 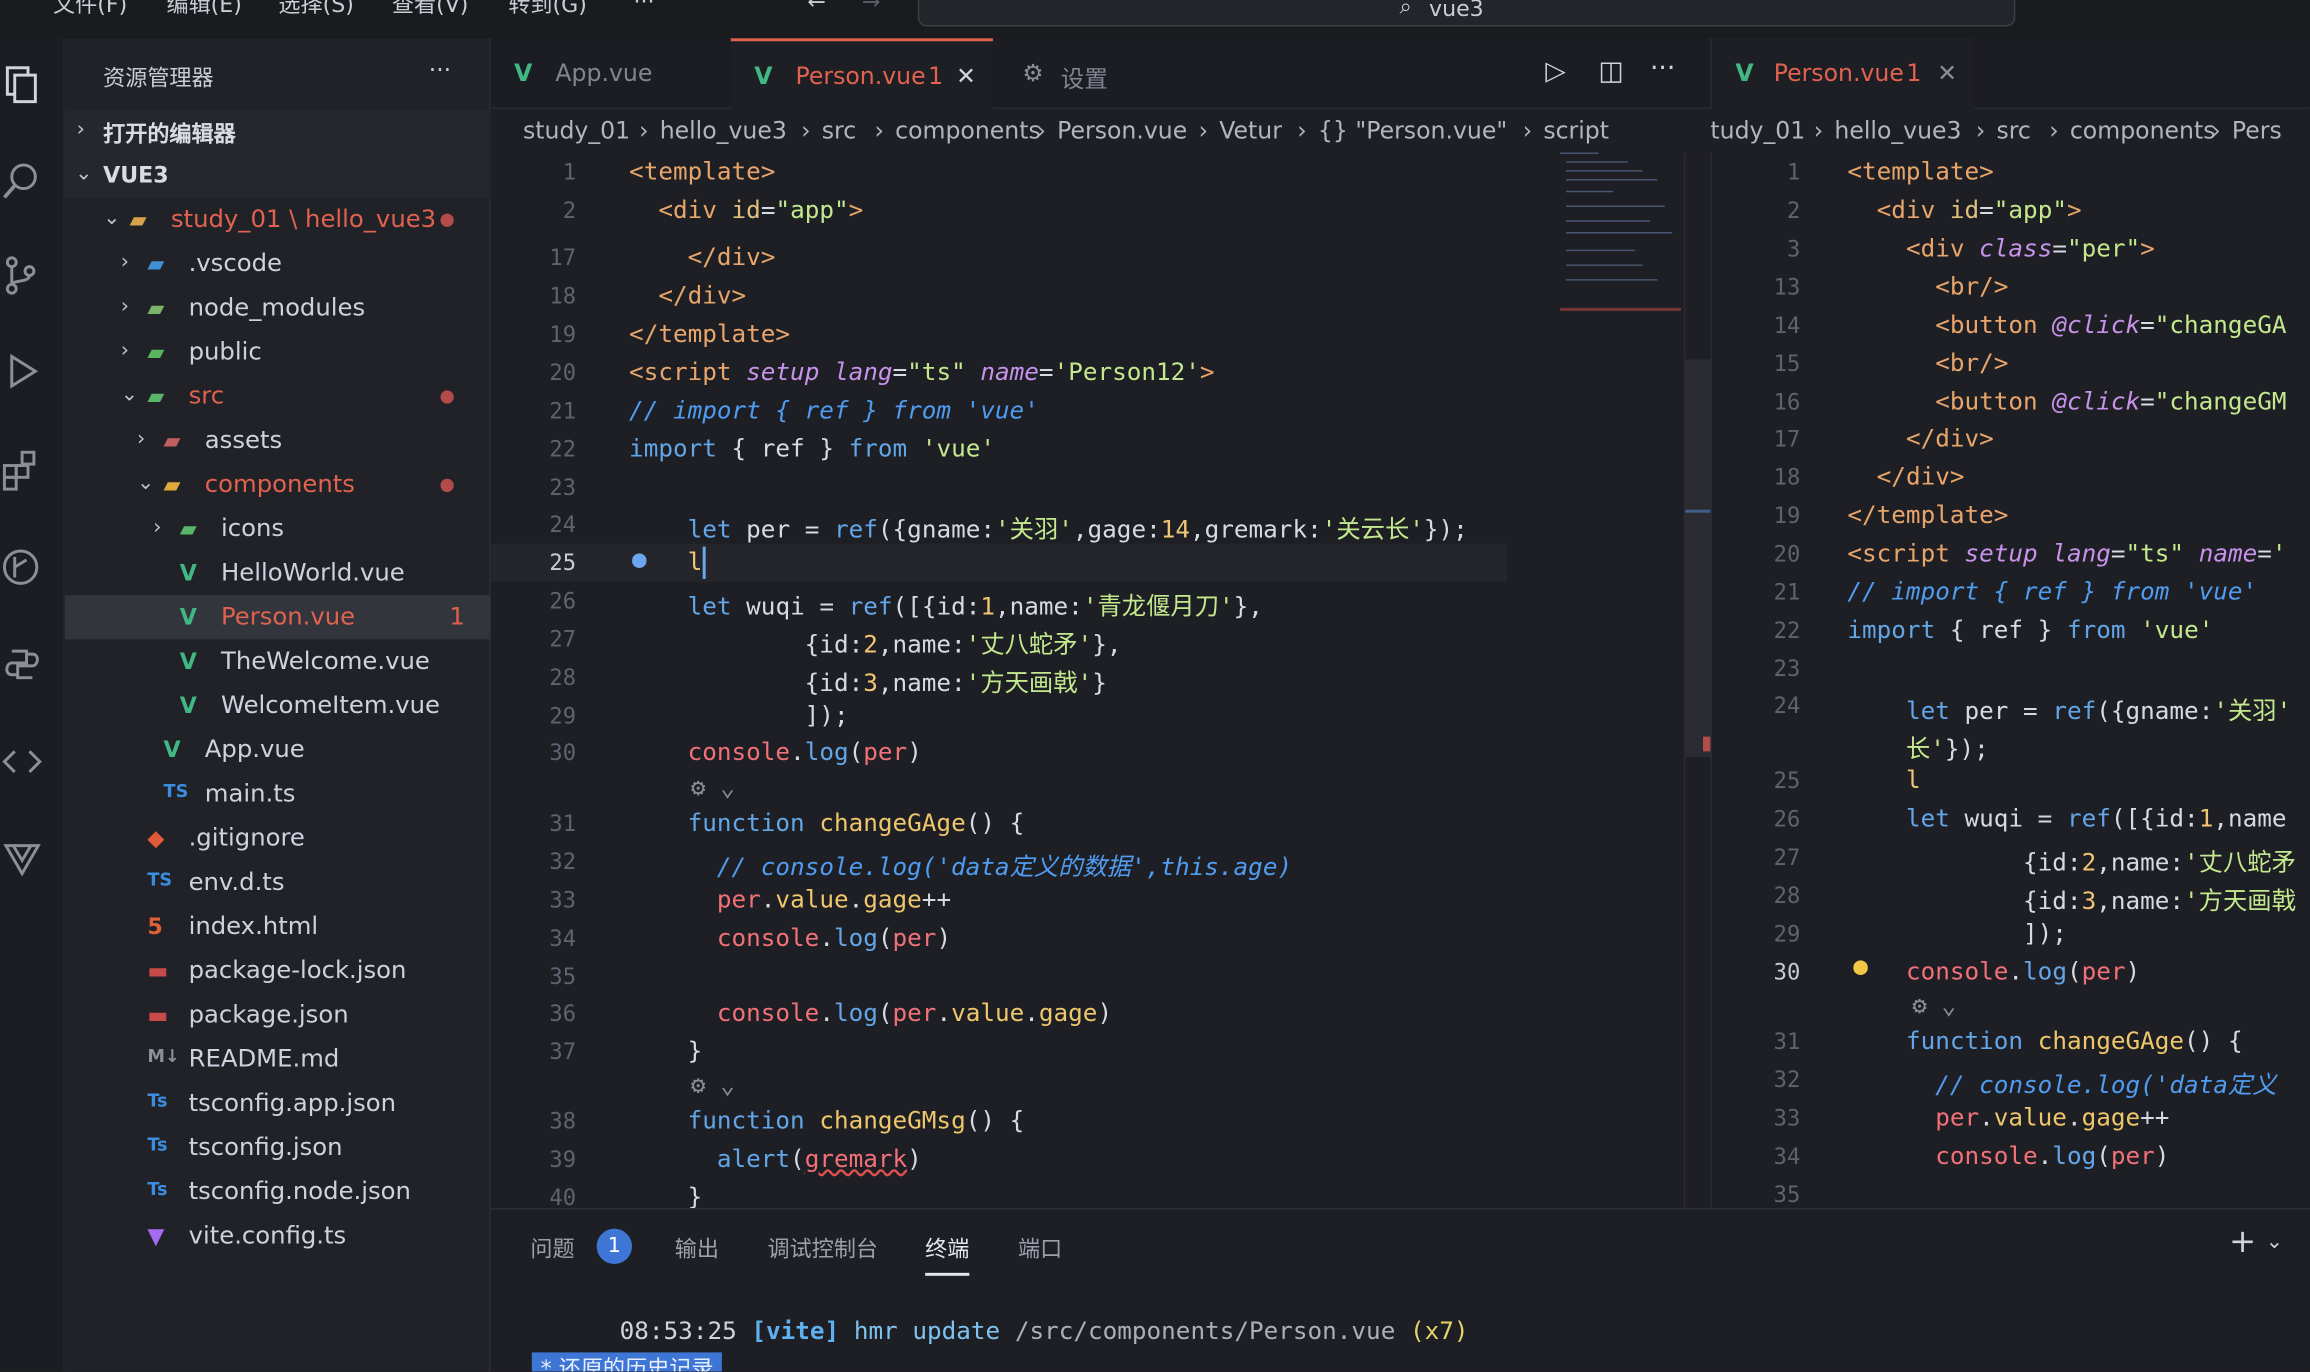 I want to click on vue-icon: V, so click(x=188, y=661).